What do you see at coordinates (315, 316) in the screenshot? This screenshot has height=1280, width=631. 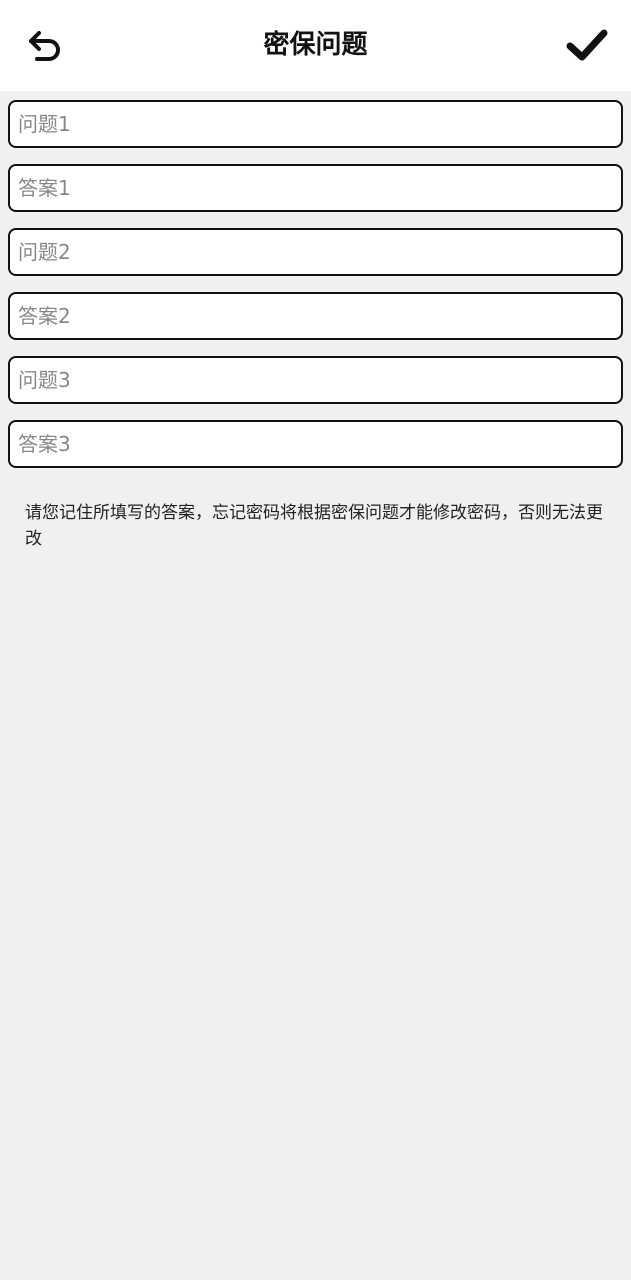 I see `answer-2-input` at bounding box center [315, 316].